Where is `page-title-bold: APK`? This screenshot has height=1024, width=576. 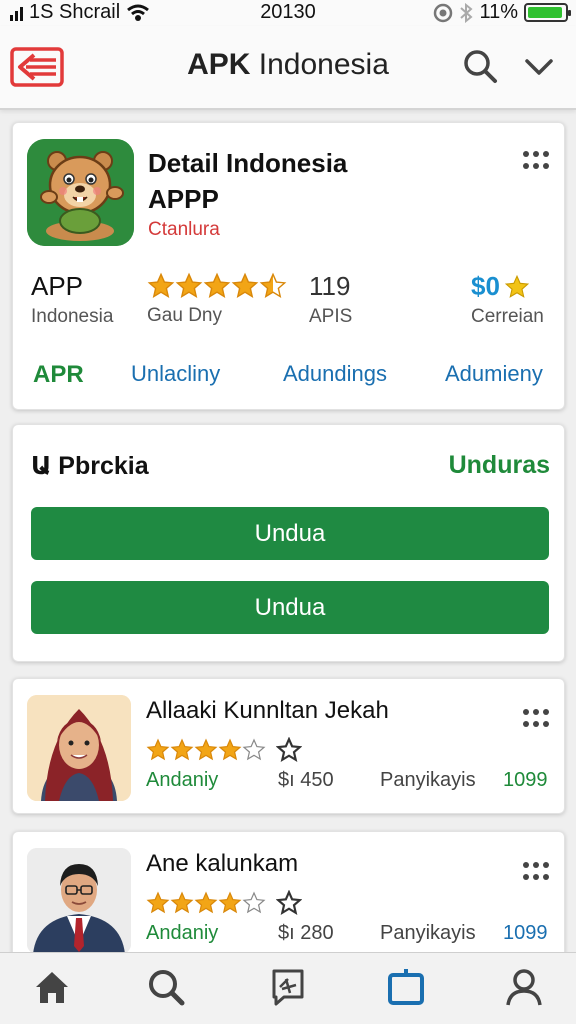
page-title-bold: APK is located at coordinates (219, 64).